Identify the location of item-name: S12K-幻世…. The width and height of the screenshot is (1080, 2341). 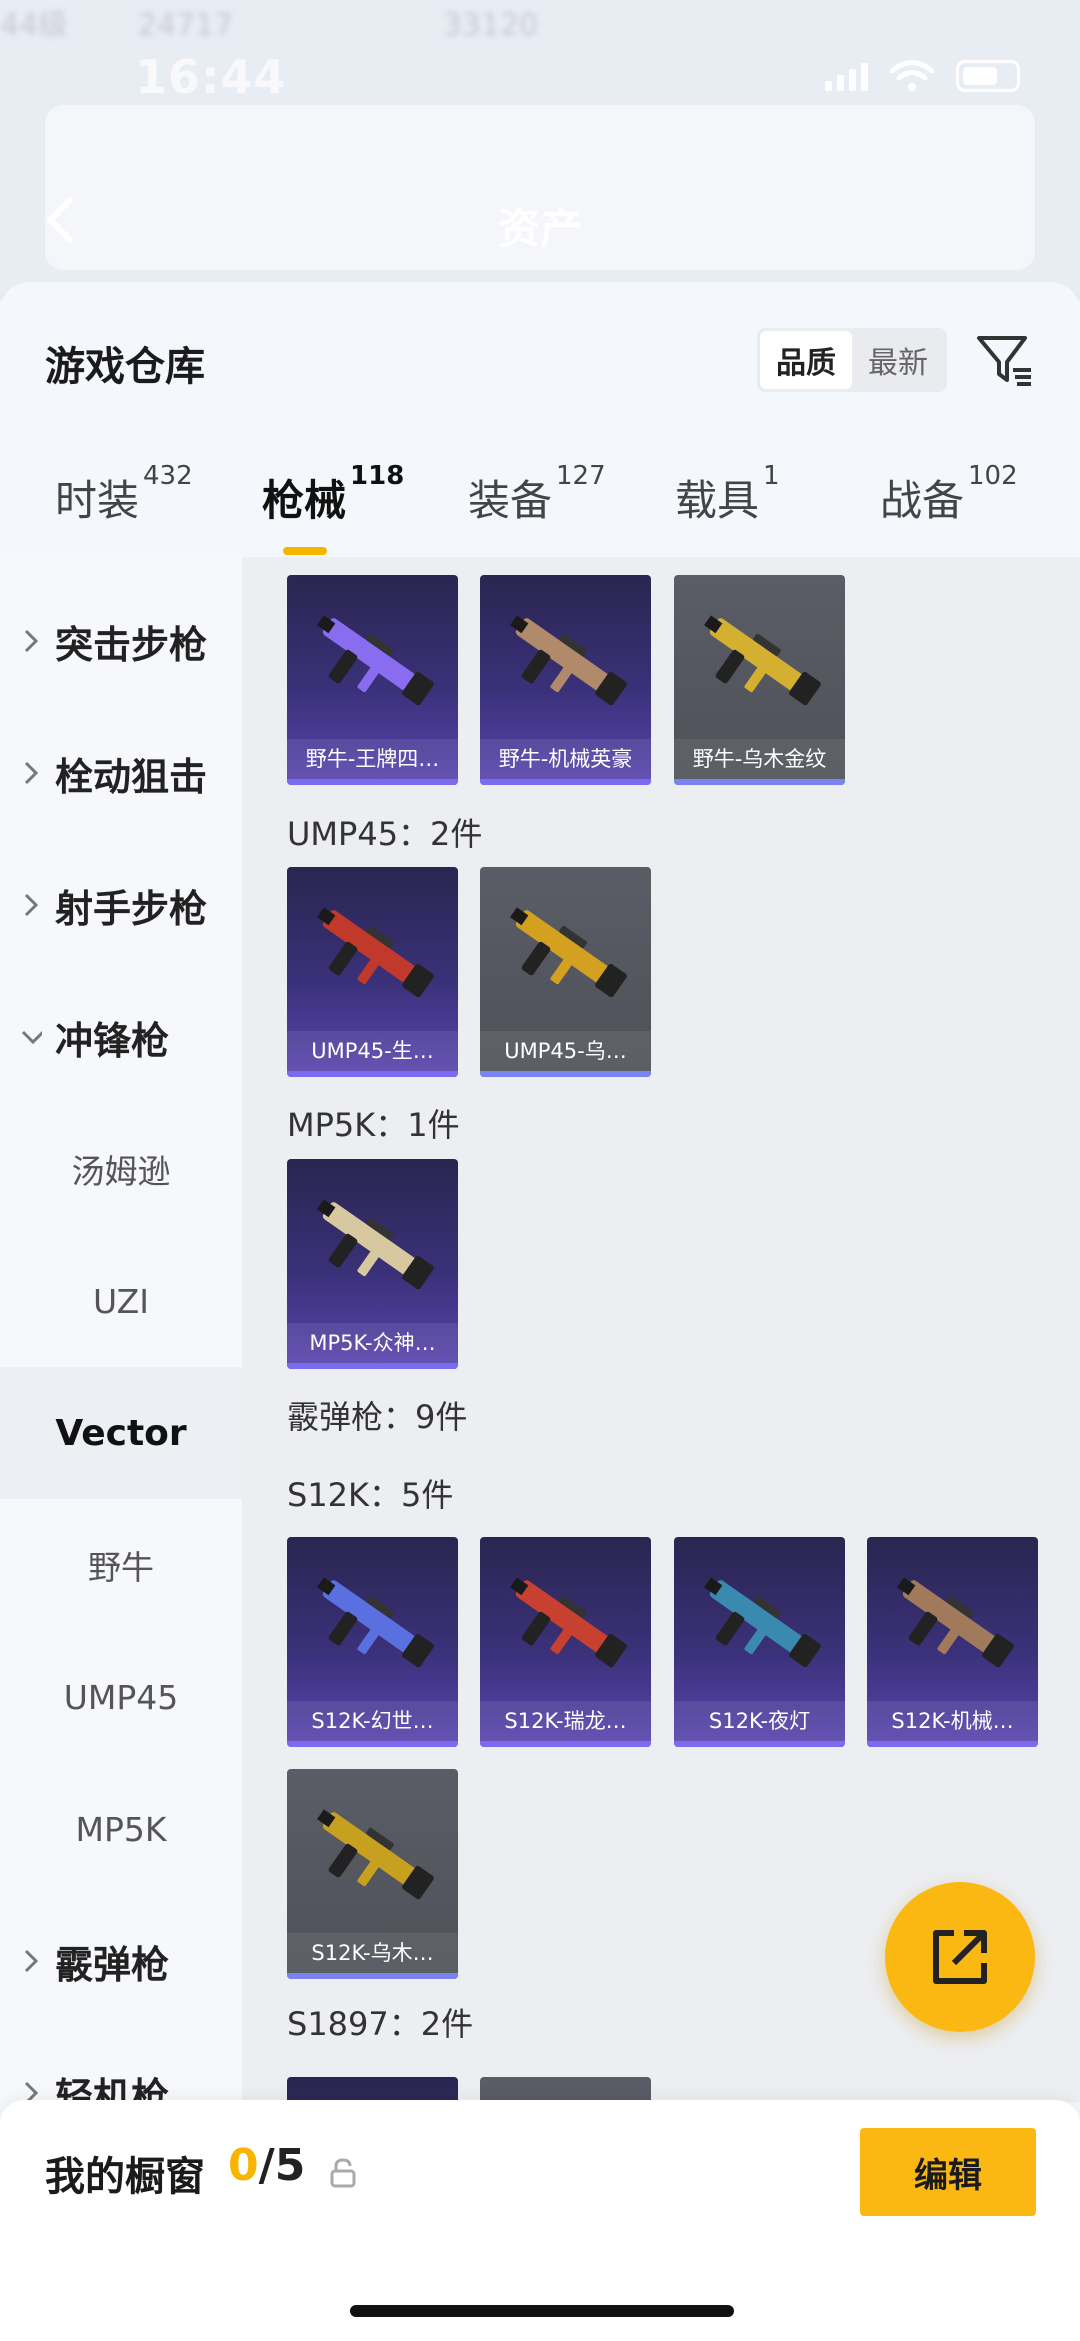
(372, 1721).